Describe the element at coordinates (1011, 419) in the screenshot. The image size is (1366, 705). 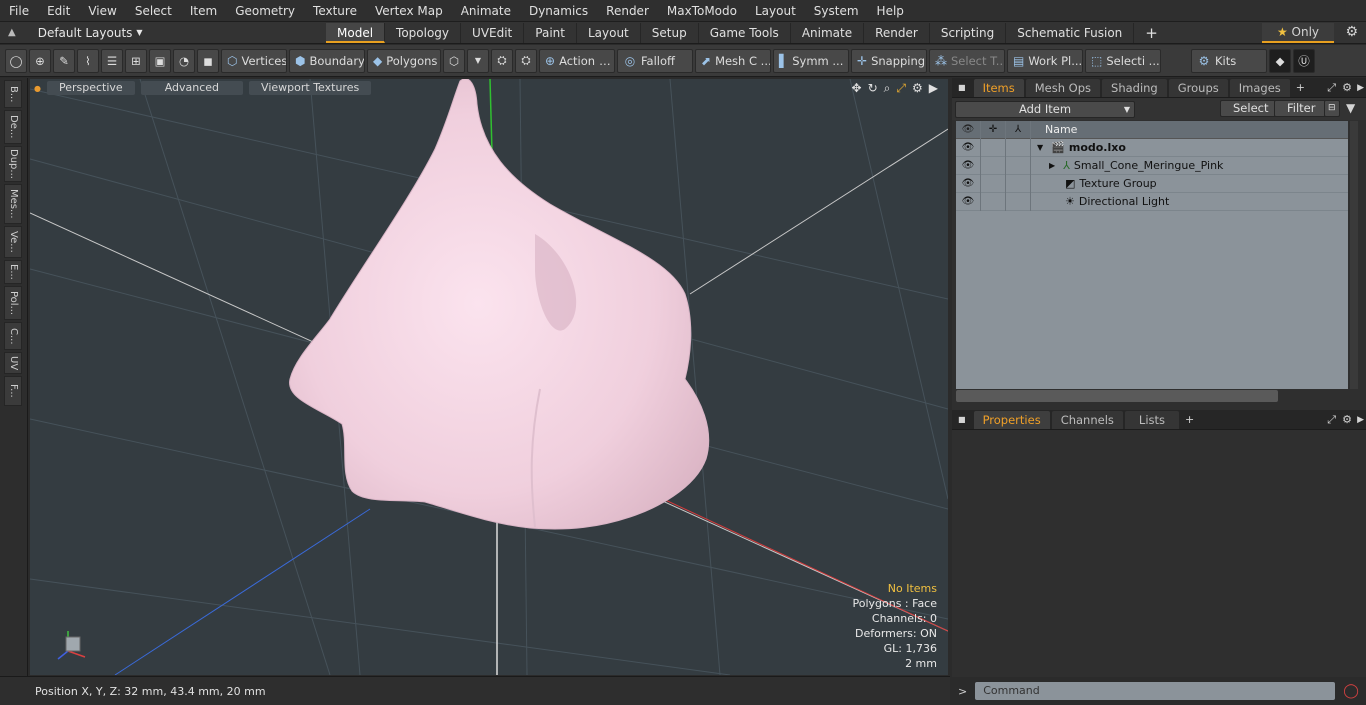
I see `tab-properties: Properties` at that location.